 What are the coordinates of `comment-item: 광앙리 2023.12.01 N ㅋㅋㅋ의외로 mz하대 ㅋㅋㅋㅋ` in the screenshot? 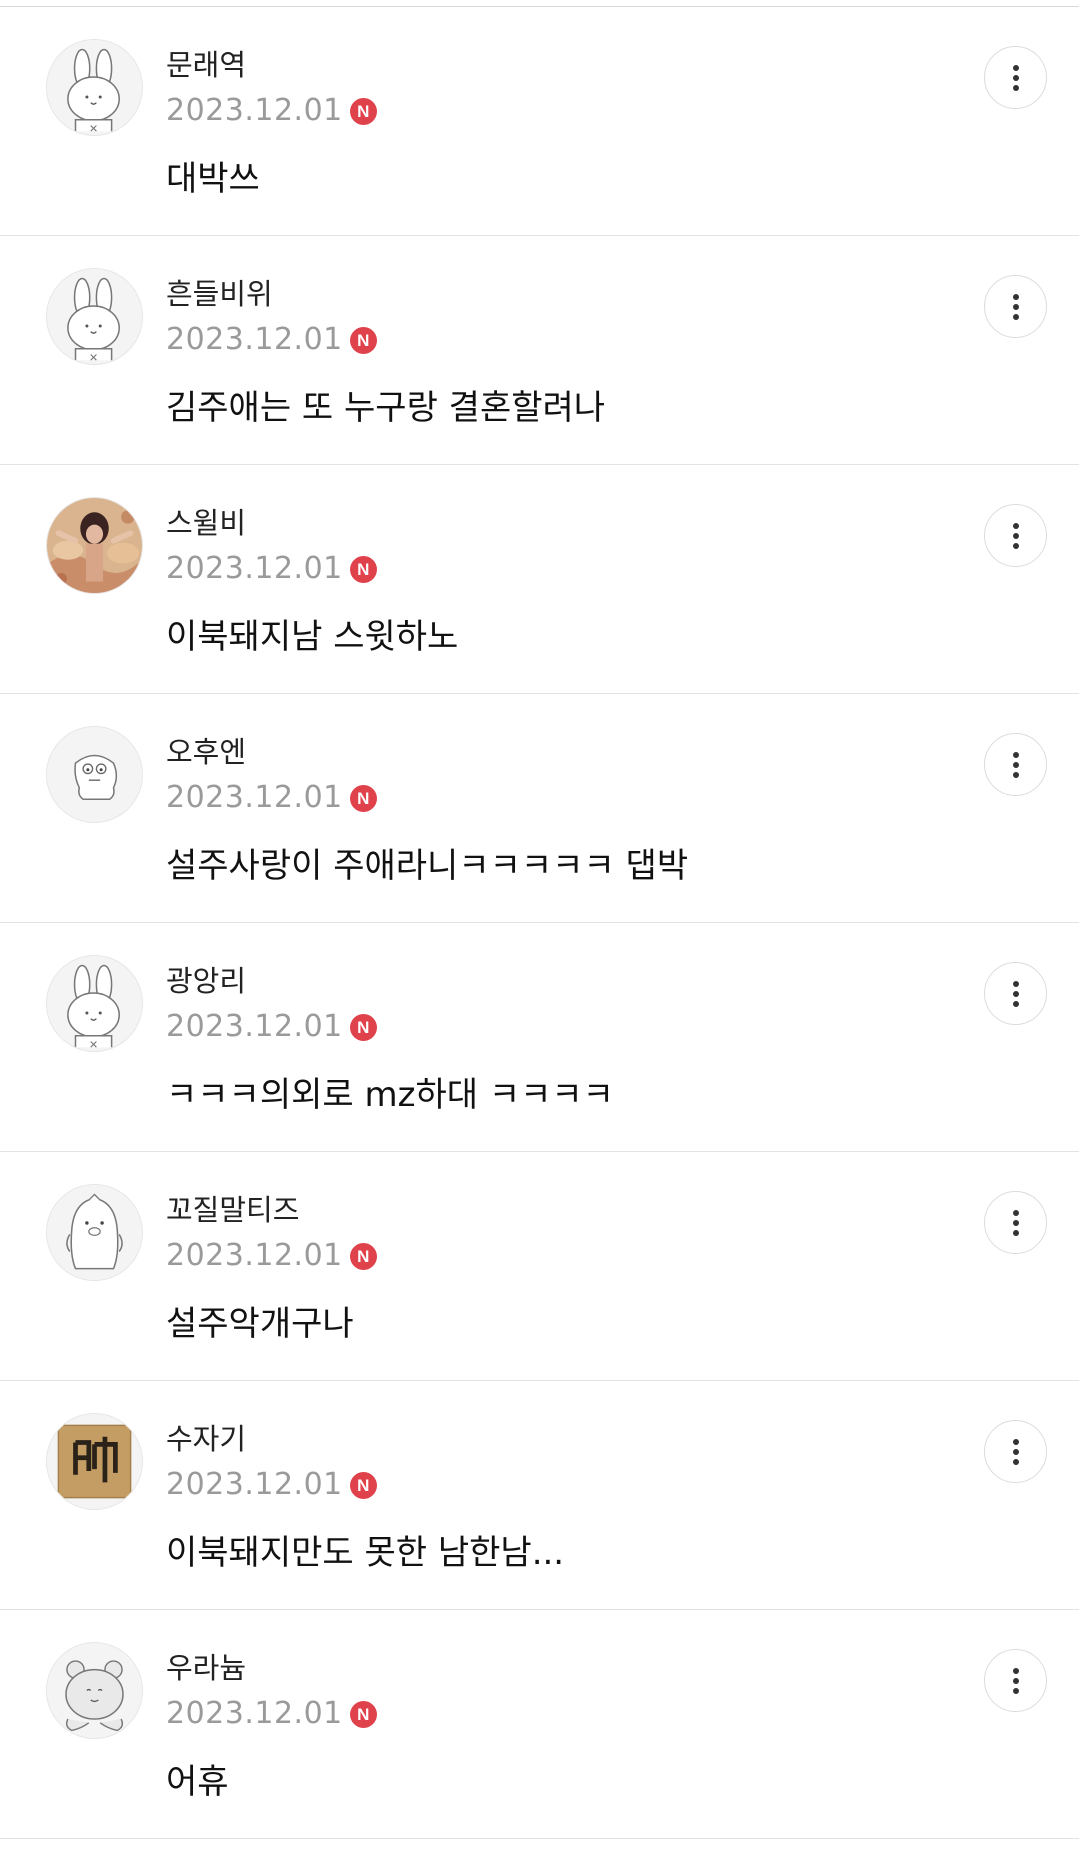 It's located at (539, 1037).